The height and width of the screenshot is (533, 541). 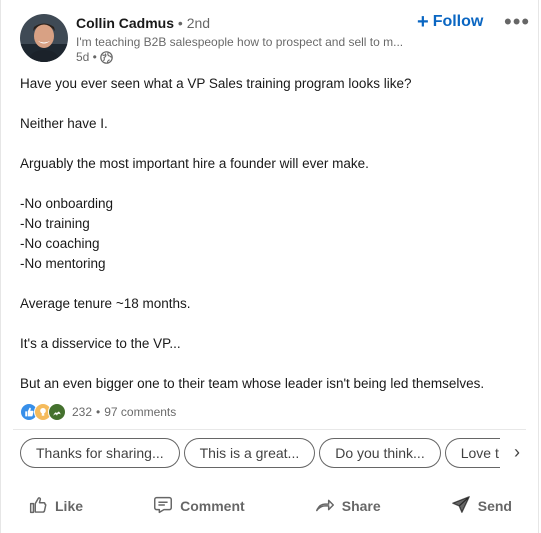 What do you see at coordinates (140, 412) in the screenshot?
I see `comment-count: 97 comments` at bounding box center [140, 412].